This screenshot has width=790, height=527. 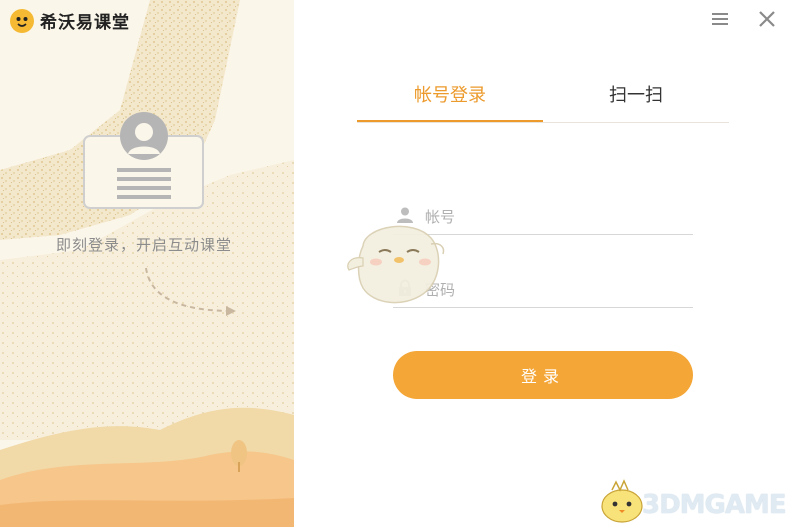 I want to click on hamburger-menu-icon, so click(x=720, y=19).